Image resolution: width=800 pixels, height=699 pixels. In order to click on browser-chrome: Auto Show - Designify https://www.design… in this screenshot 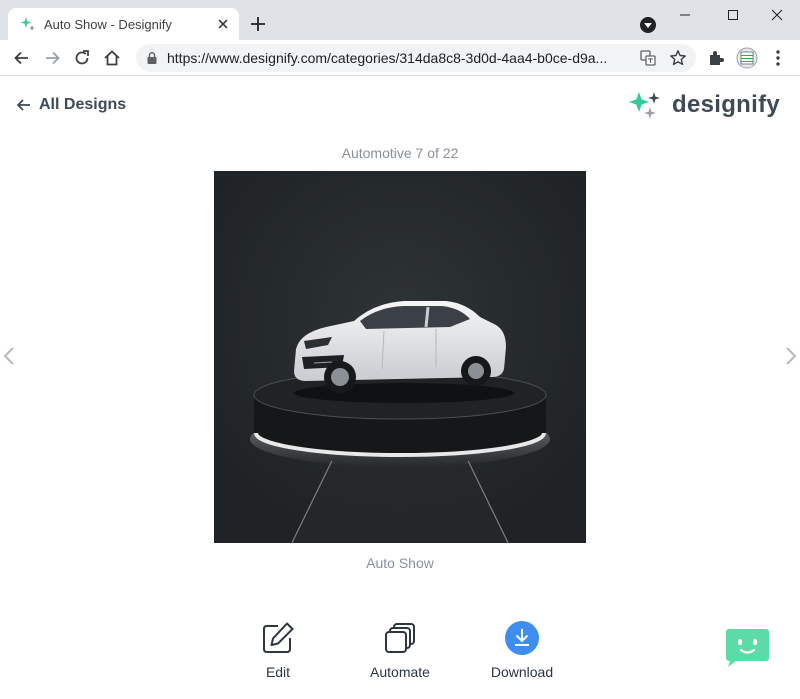, I will do `click(400, 38)`.